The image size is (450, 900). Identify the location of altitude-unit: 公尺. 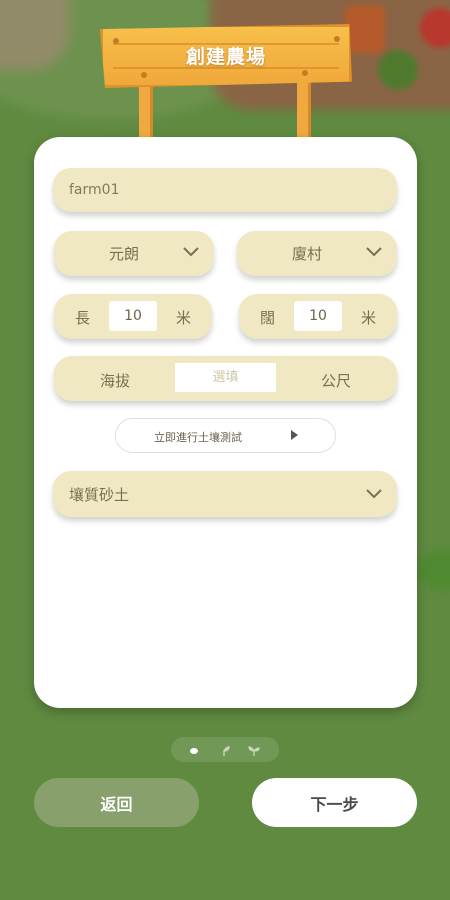
(336, 381).